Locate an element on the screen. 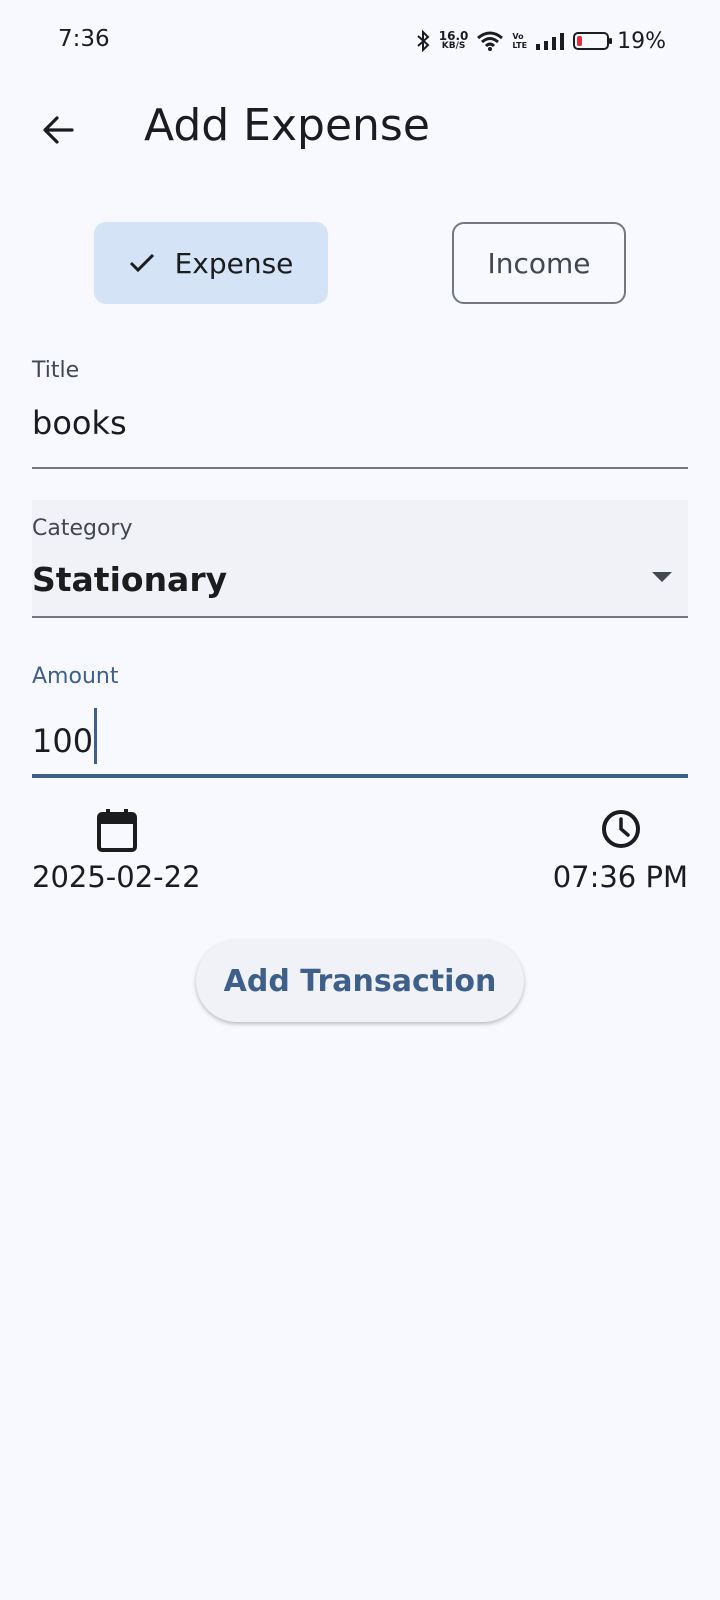 The height and width of the screenshot is (1600, 720). amount-text: 100 is located at coordinates (63, 741).